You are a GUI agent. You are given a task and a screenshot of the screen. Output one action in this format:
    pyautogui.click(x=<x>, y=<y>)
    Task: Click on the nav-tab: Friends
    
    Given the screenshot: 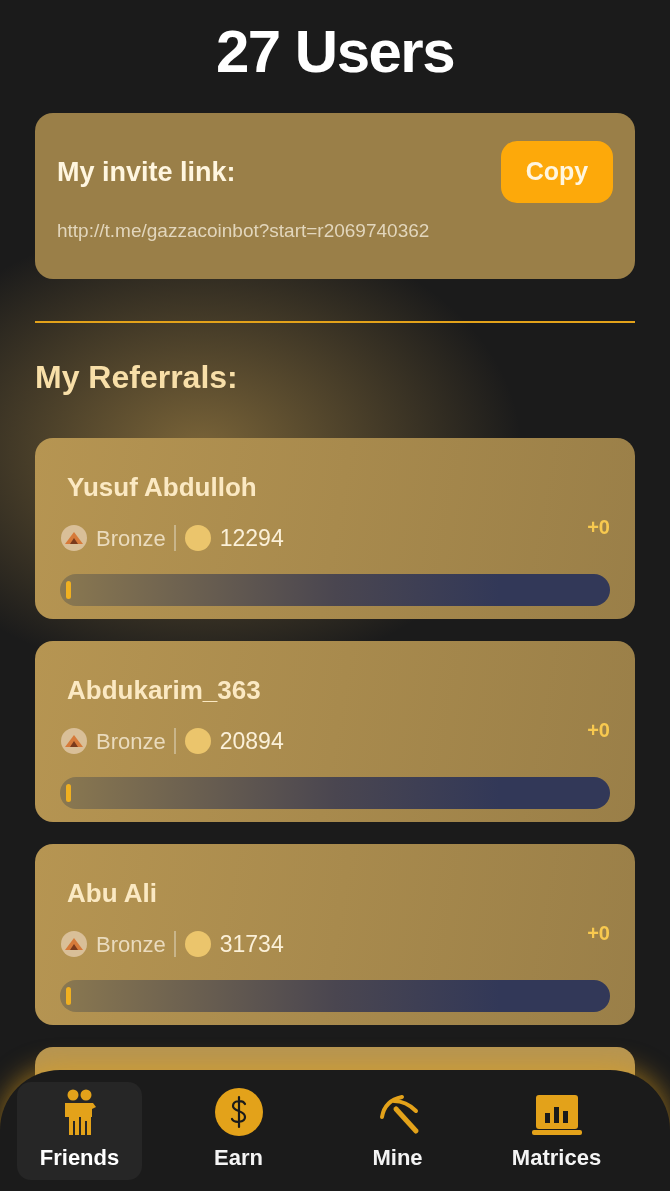 What is the action you would take?
    pyautogui.click(x=79, y=1130)
    